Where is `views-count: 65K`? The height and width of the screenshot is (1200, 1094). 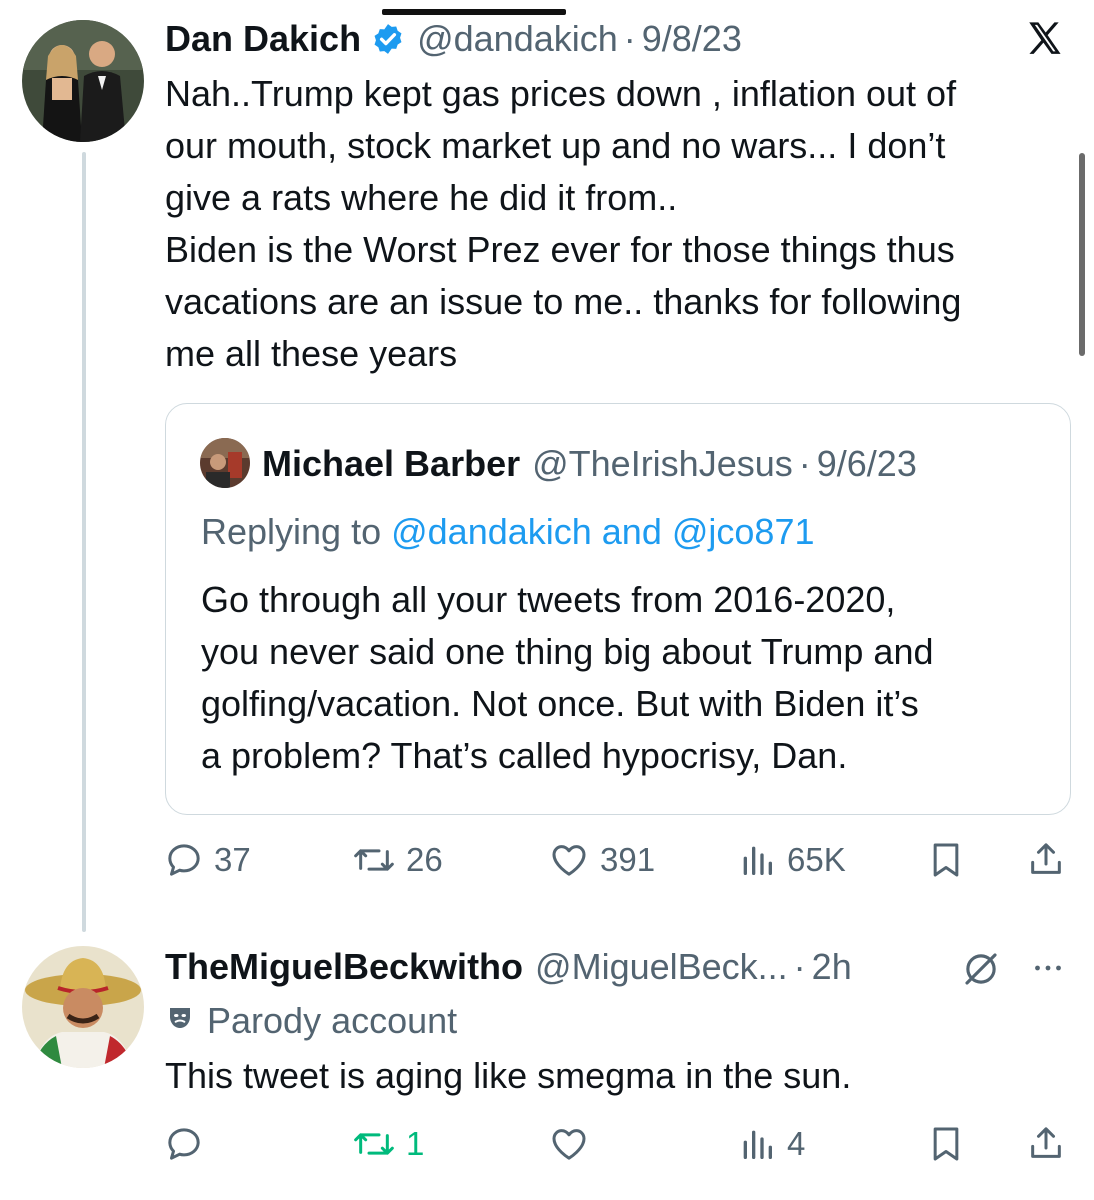
views-count: 65K is located at coordinates (816, 859).